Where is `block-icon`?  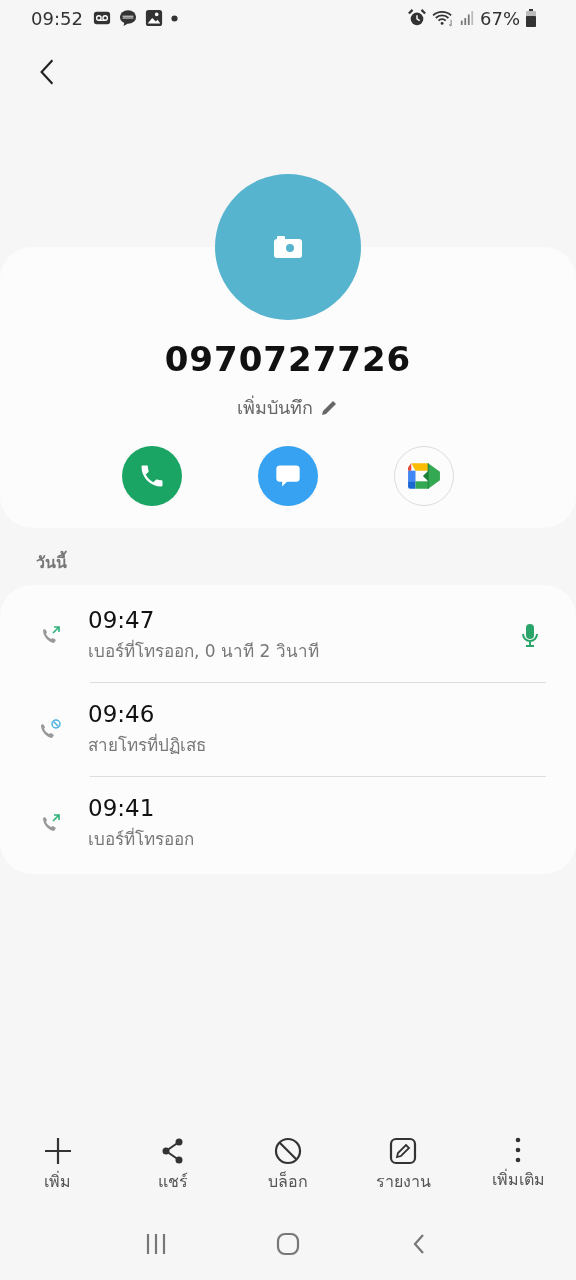
block-icon is located at coordinates (287, 1151).